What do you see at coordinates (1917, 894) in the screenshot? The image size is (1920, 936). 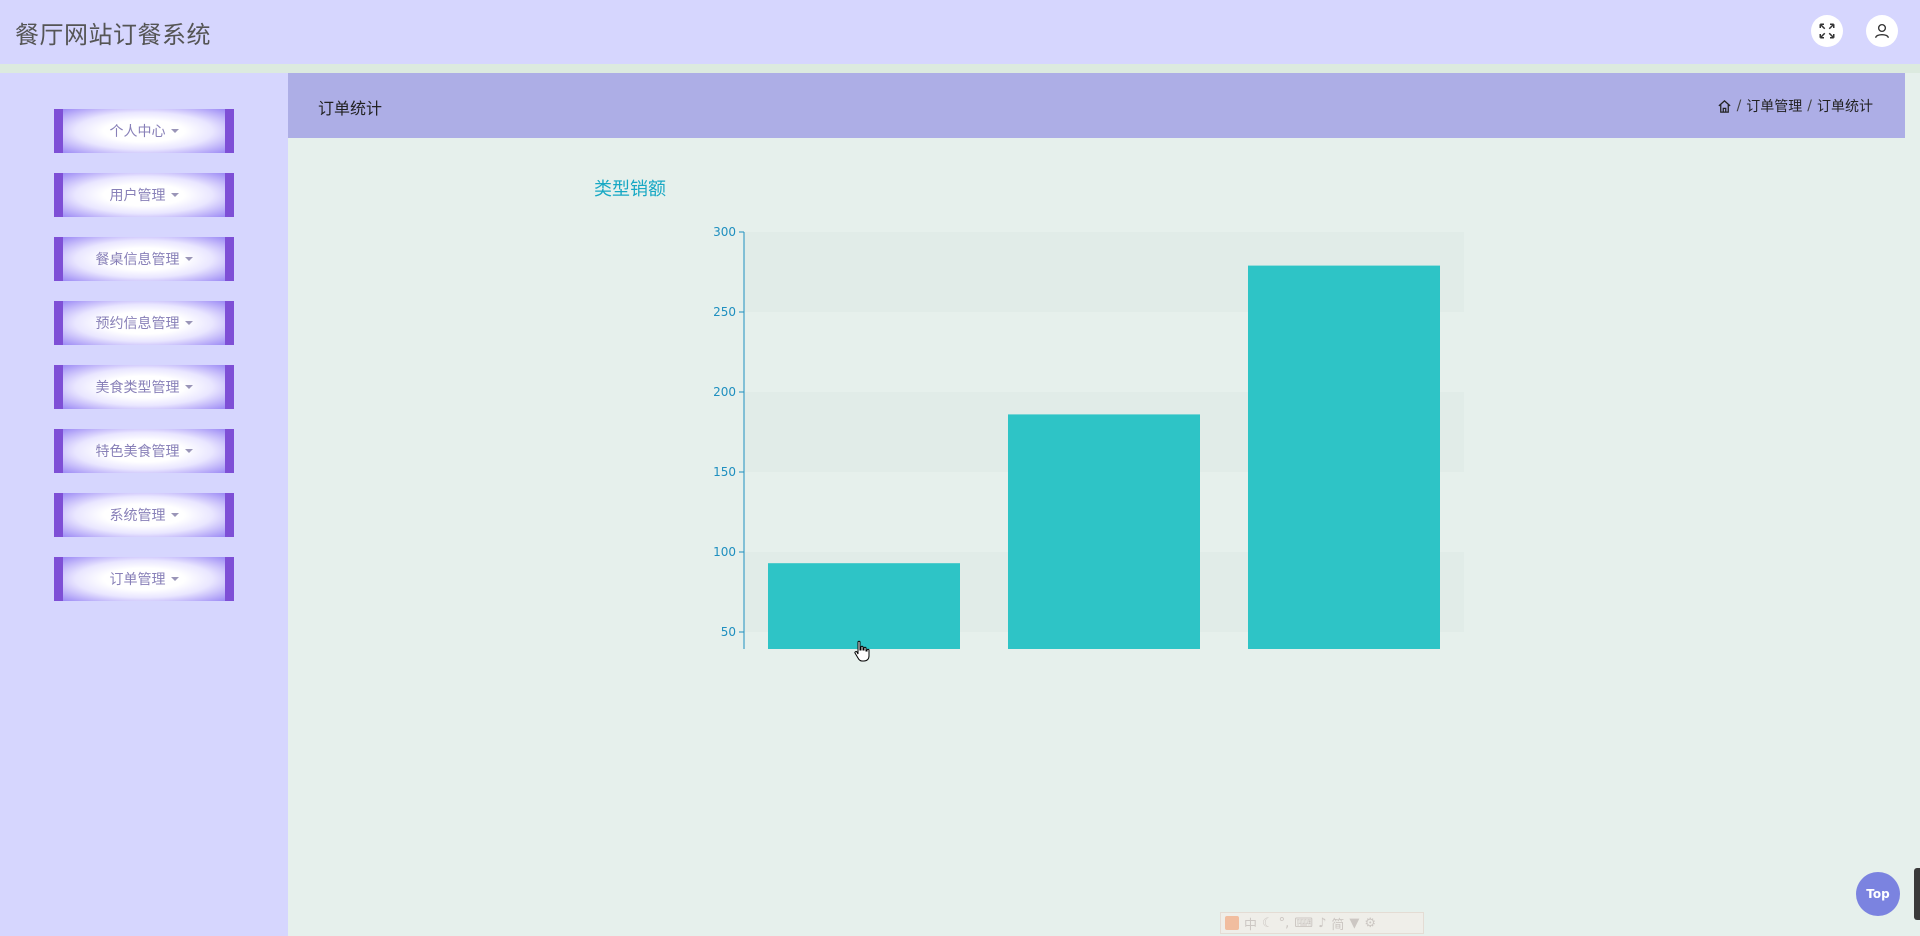 I see `side-handle` at bounding box center [1917, 894].